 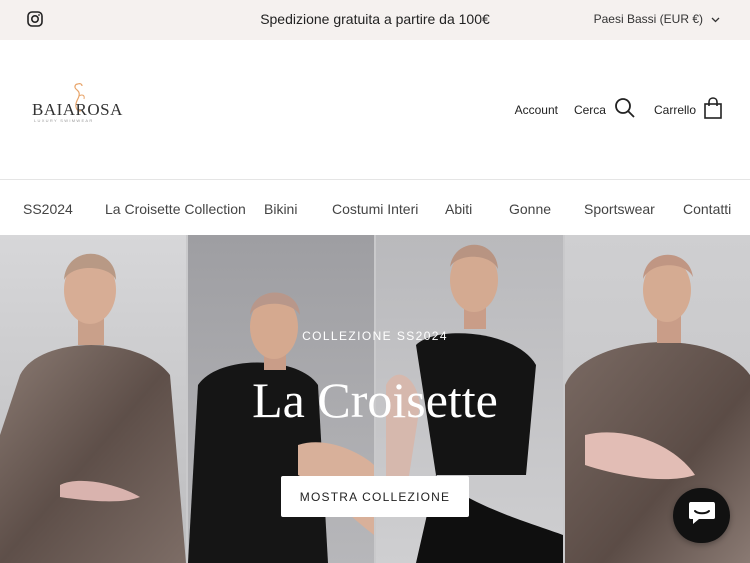 What do you see at coordinates (64, 120) in the screenshot?
I see `logo-tagline: LUXURY SWIMWEAR` at bounding box center [64, 120].